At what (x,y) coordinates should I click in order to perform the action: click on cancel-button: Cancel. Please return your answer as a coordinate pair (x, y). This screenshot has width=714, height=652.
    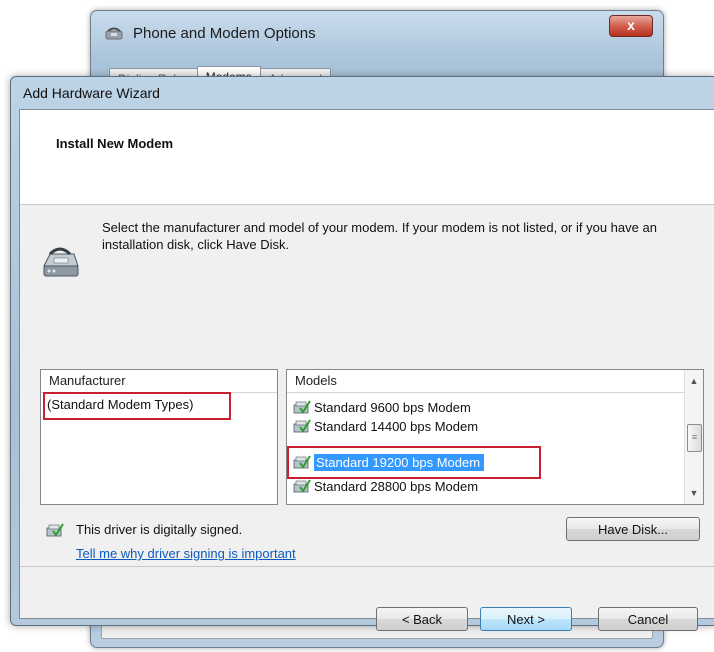
    Looking at the image, I should click on (648, 619).